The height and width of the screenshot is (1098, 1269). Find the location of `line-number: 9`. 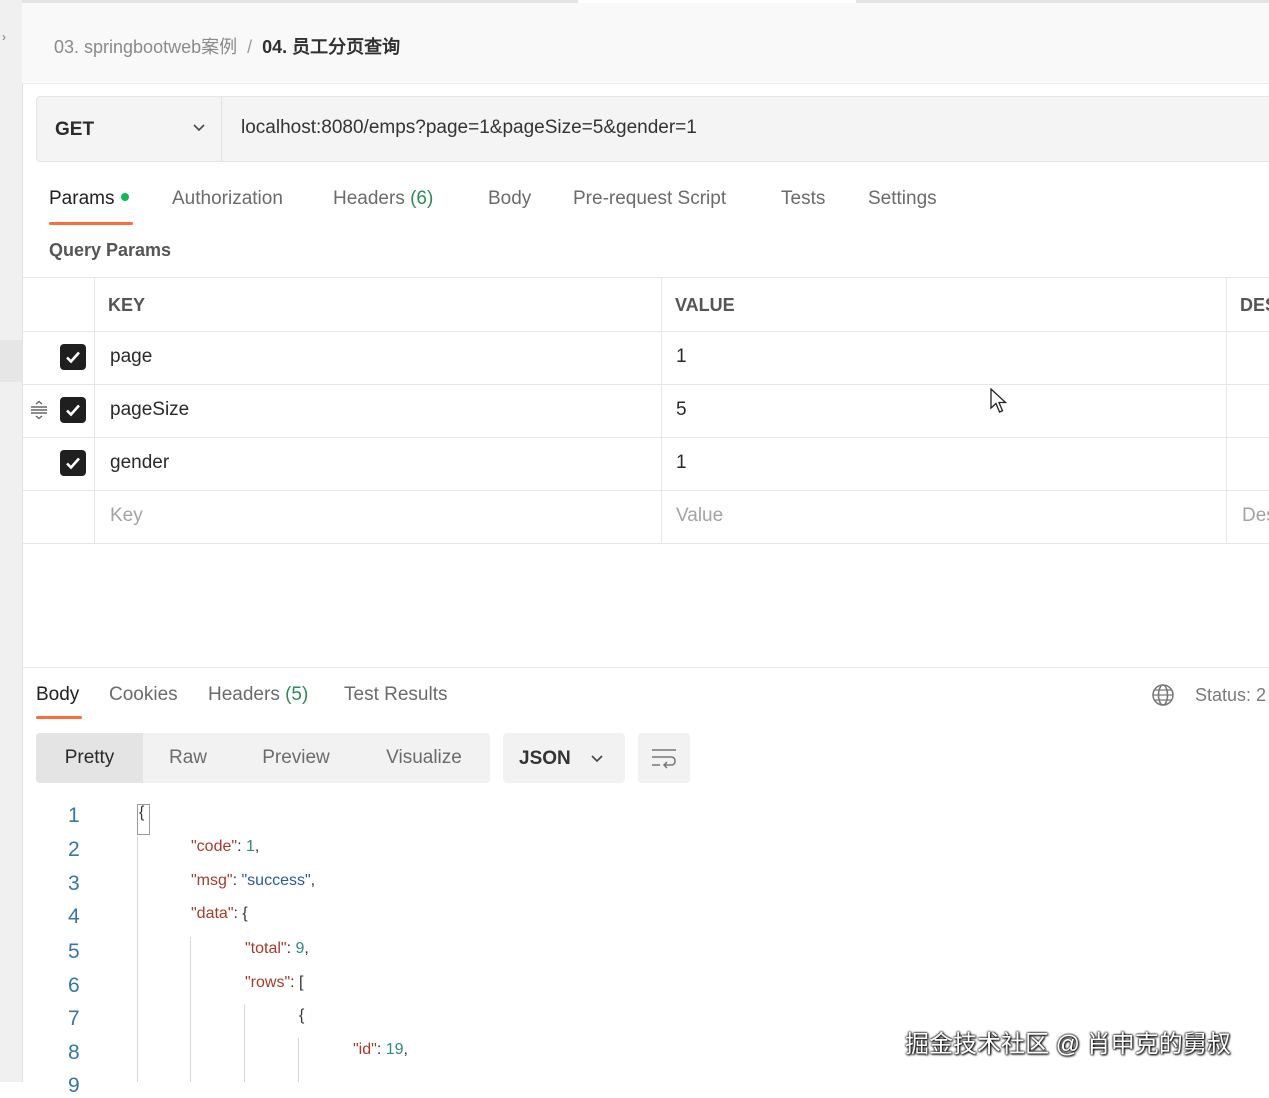

line-number: 9 is located at coordinates (74, 1085).